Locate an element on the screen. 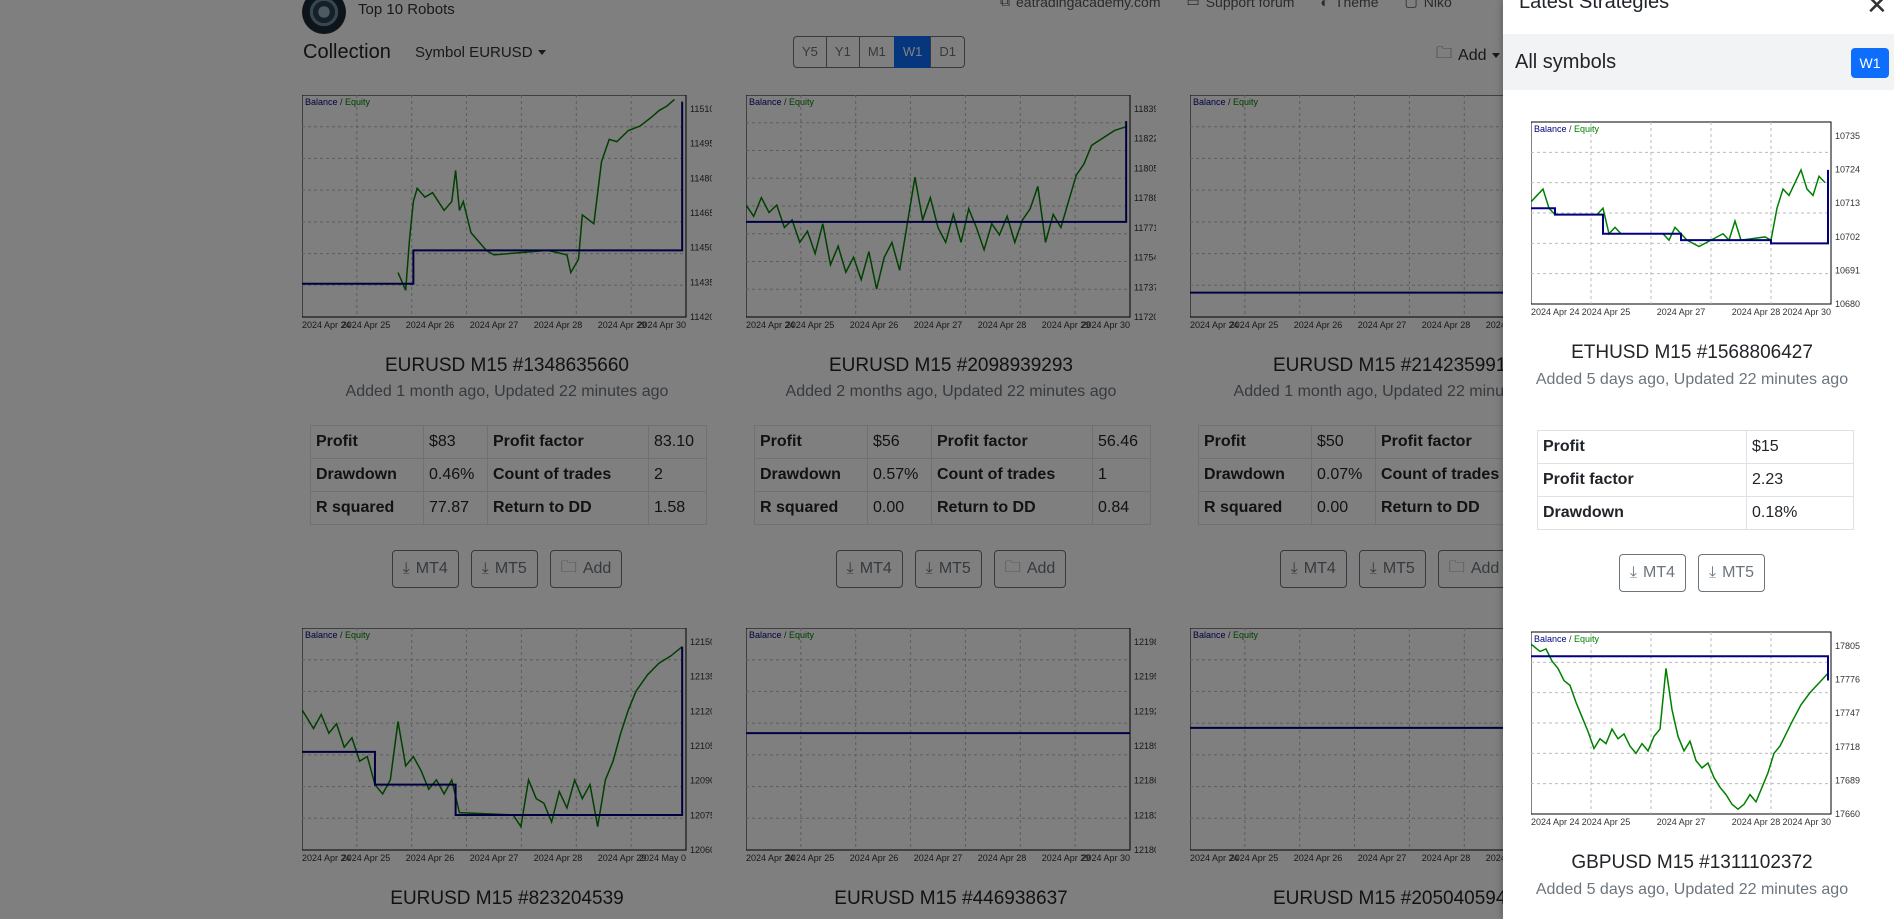 This screenshot has width=1894, height=919. y-tick-label: 17776 is located at coordinates (1847, 680).